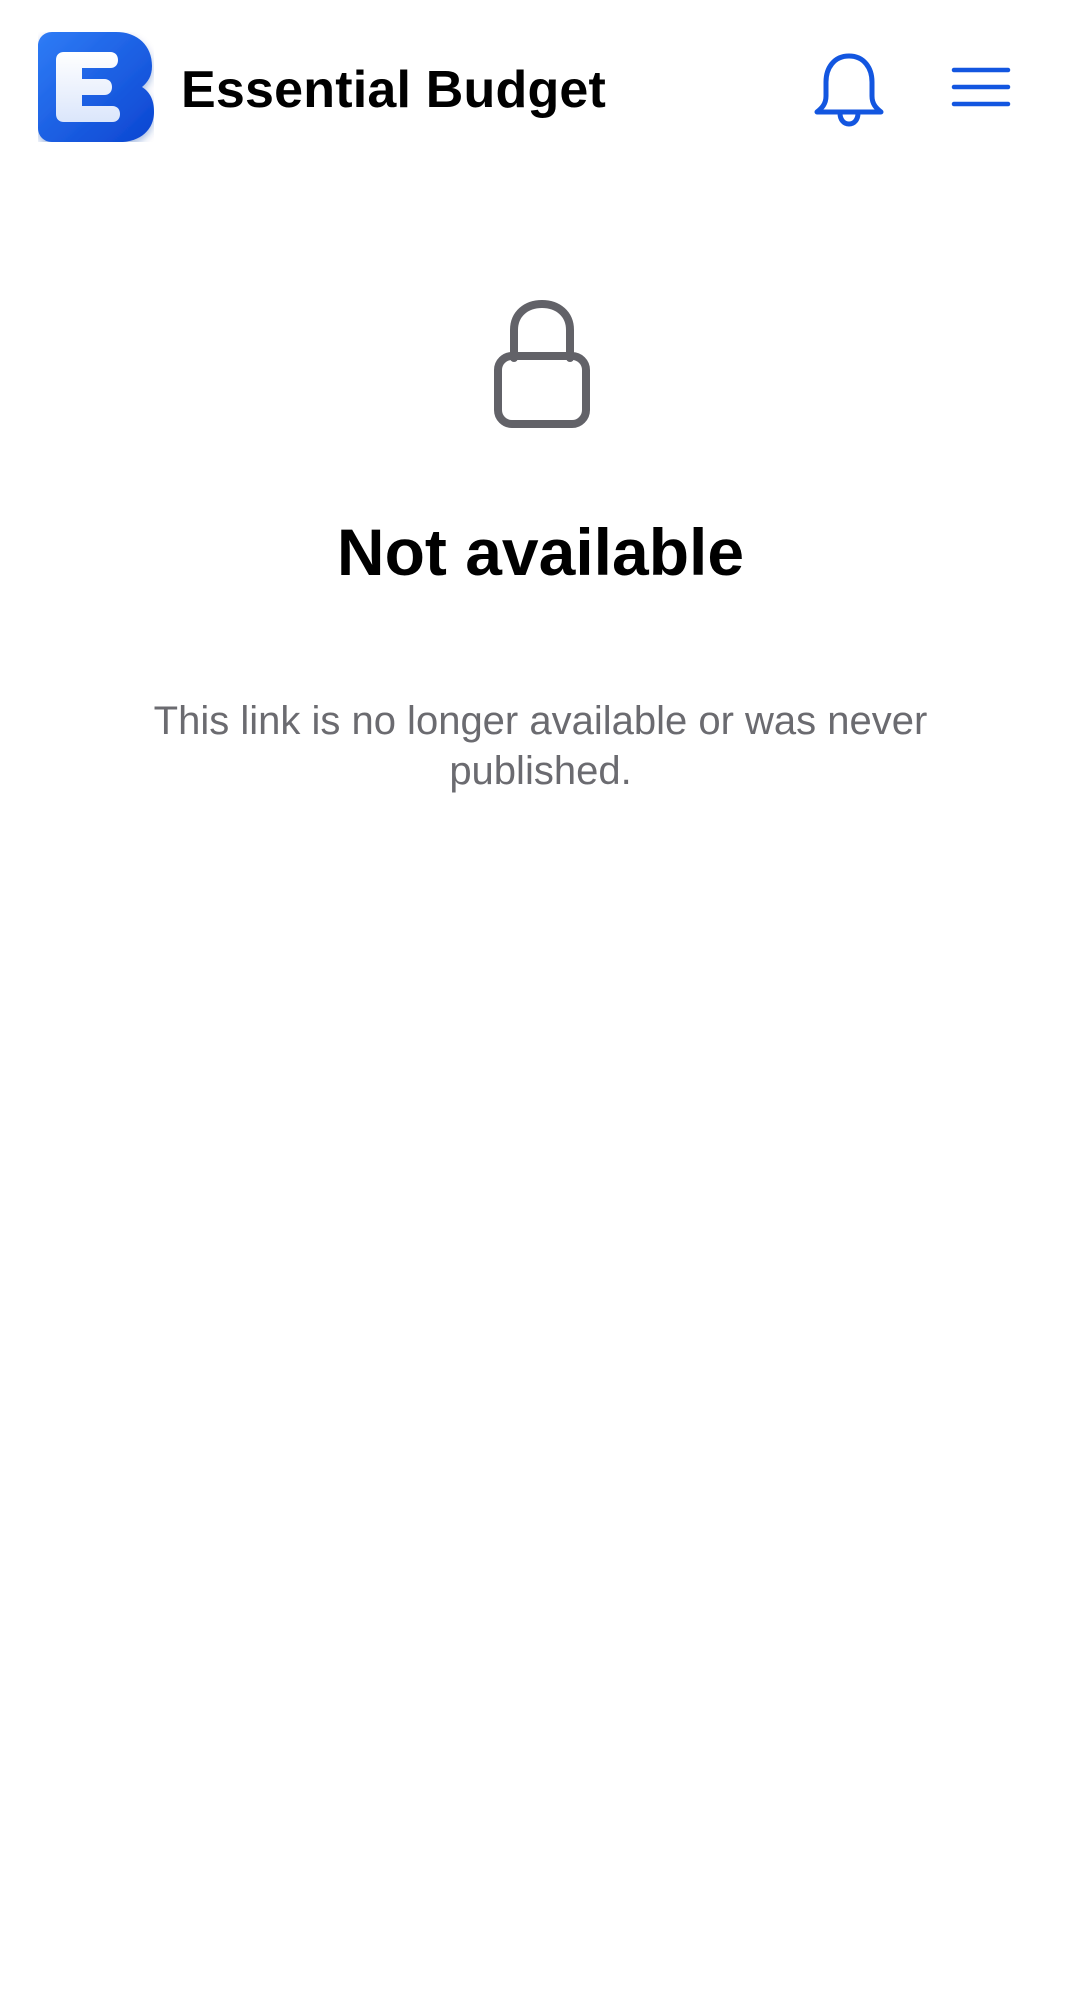 This screenshot has width=1081, height=1999. I want to click on notifications-button, so click(849, 90).